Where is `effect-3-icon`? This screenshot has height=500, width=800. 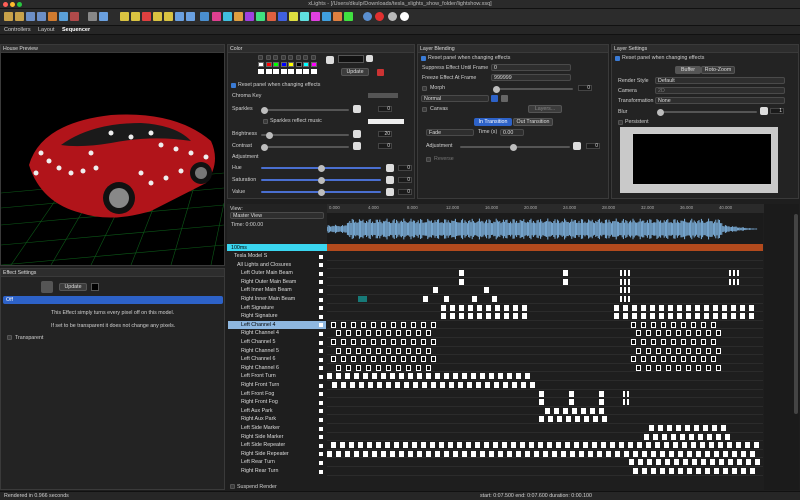 effect-3-icon is located at coordinates (238, 16).